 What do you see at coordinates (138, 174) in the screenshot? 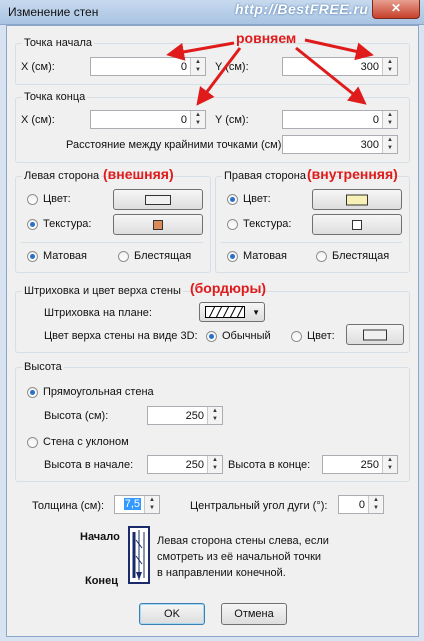
I see `annotation-outer: (внешняя)` at bounding box center [138, 174].